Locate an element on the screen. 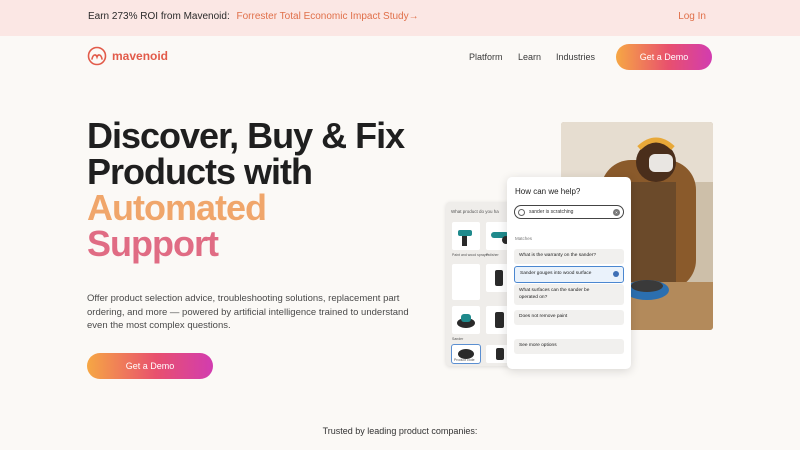 The width and height of the screenshot is (800, 450). trusted-by-heading: Trusted by leading product companies: is located at coordinates (400, 431).